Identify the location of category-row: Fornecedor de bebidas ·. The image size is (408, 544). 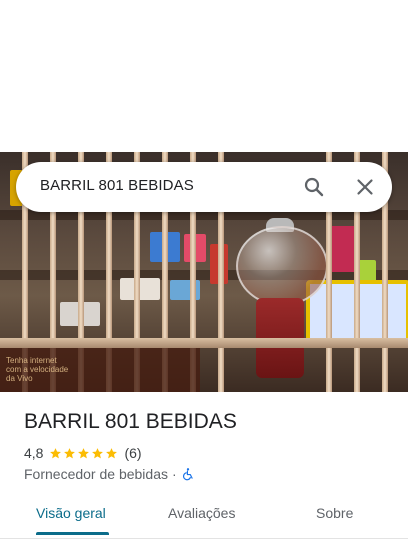
(109, 474).